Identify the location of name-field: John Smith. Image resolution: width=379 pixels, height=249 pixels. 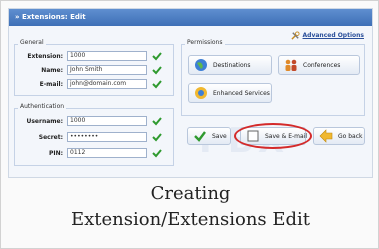
(107, 70).